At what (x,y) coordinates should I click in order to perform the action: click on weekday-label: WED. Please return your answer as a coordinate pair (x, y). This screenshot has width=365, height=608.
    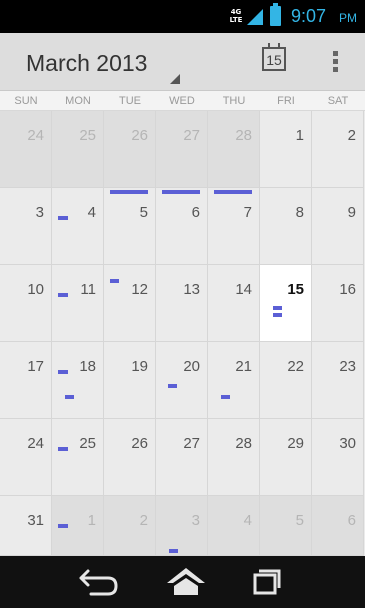
    Looking at the image, I should click on (182, 101).